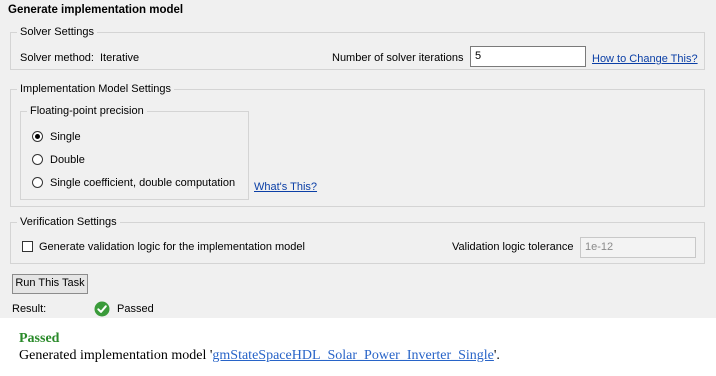 This screenshot has width=716, height=376. What do you see at coordinates (96, 89) in the screenshot?
I see `implementation-settings-legend: Implementation Model Settings` at bounding box center [96, 89].